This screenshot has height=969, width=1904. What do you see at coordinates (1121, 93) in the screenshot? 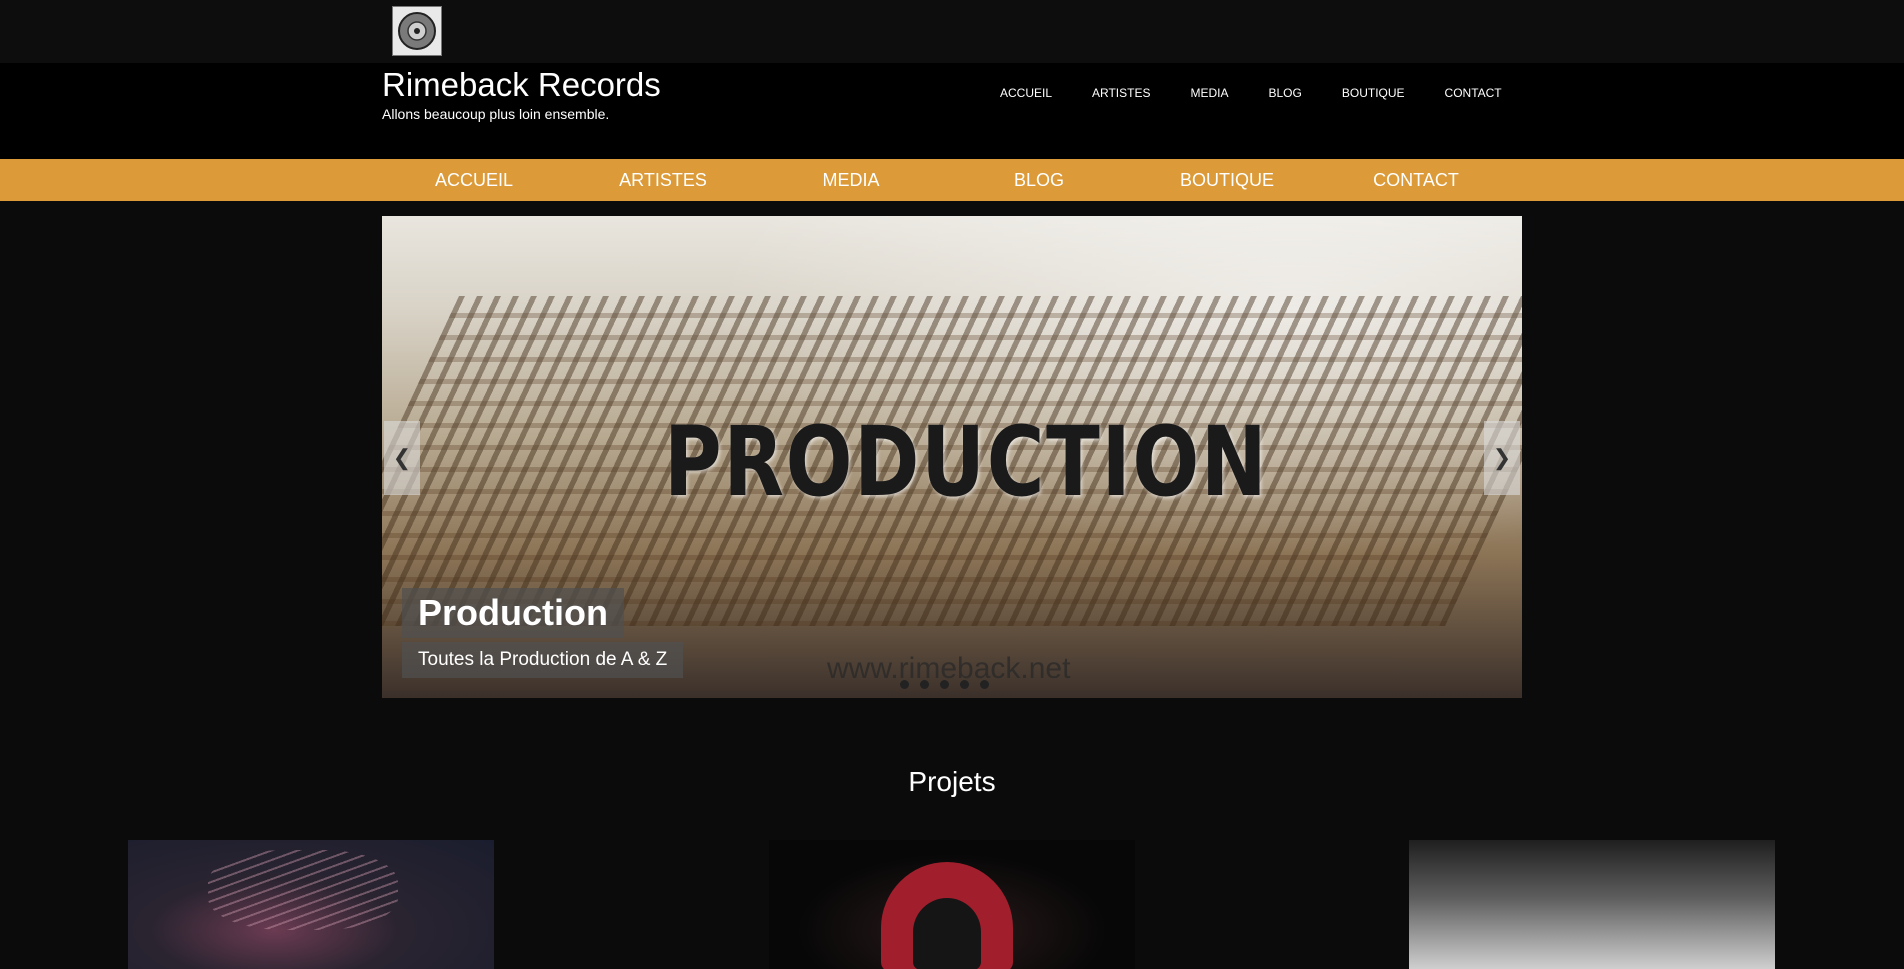
I see `top-nav-artistes: ARTISTES` at bounding box center [1121, 93].